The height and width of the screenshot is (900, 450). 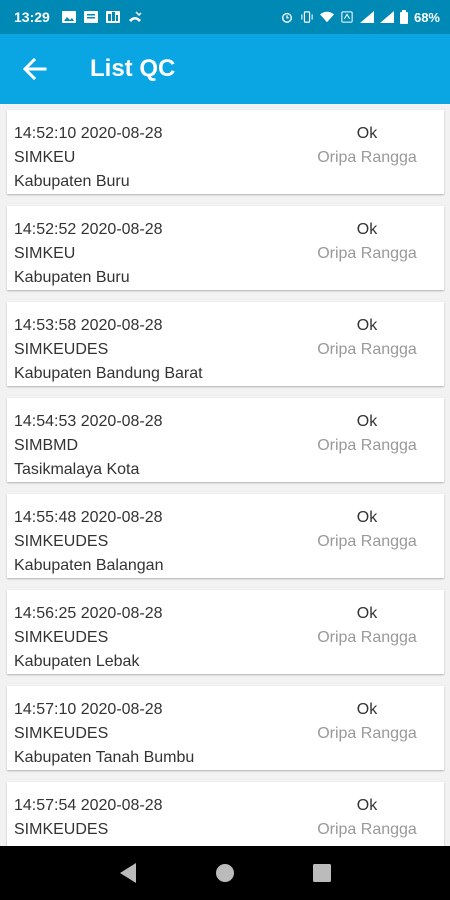 I want to click on item-region: Tasikmalaya Kota, so click(x=77, y=469).